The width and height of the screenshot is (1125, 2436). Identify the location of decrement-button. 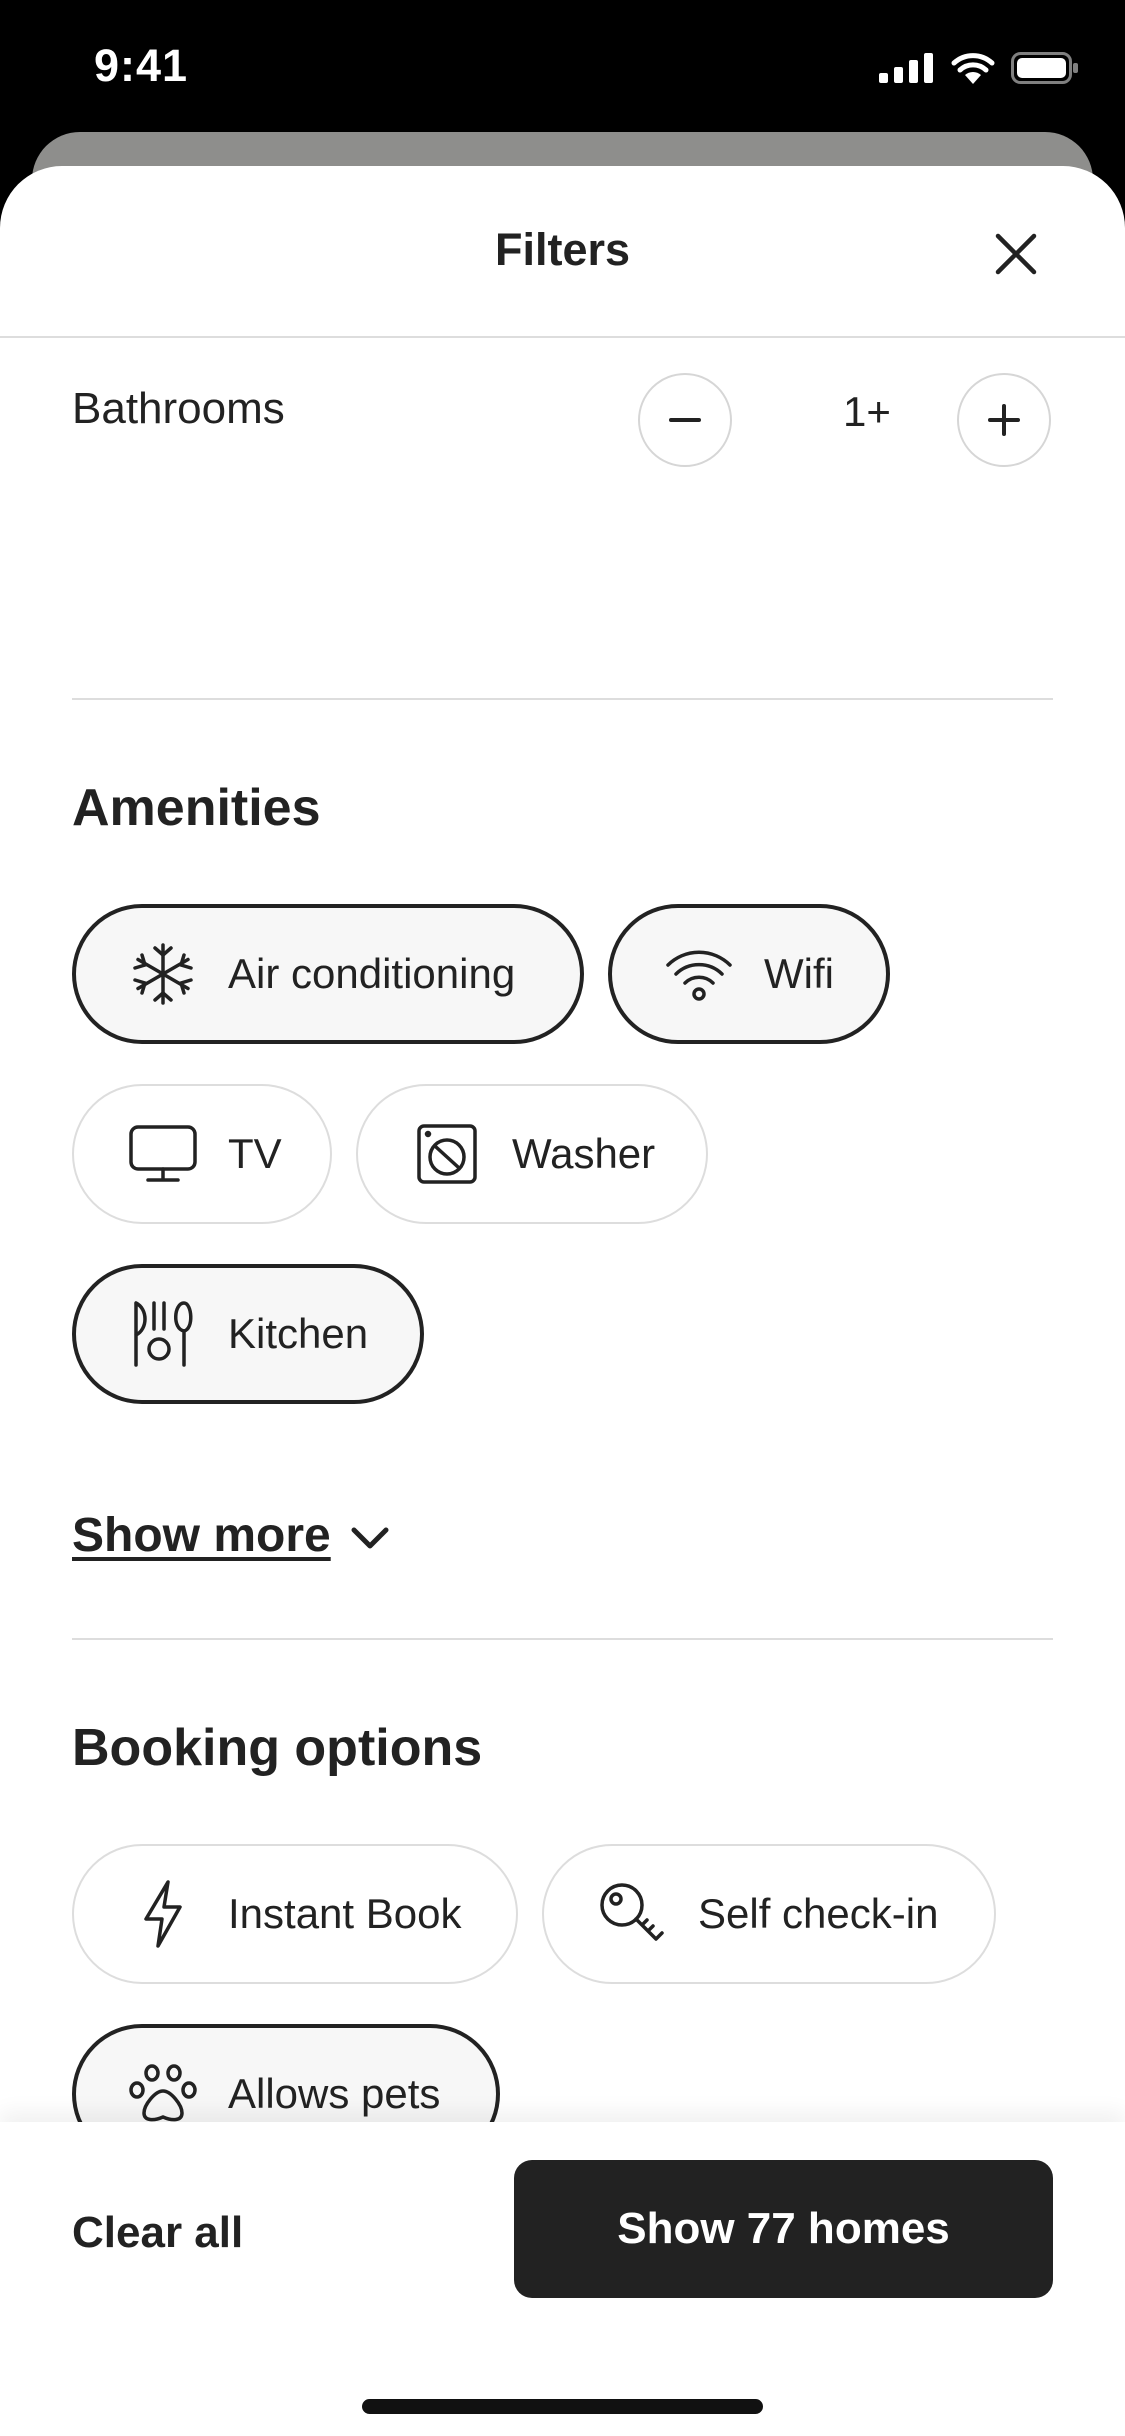
(685, 420).